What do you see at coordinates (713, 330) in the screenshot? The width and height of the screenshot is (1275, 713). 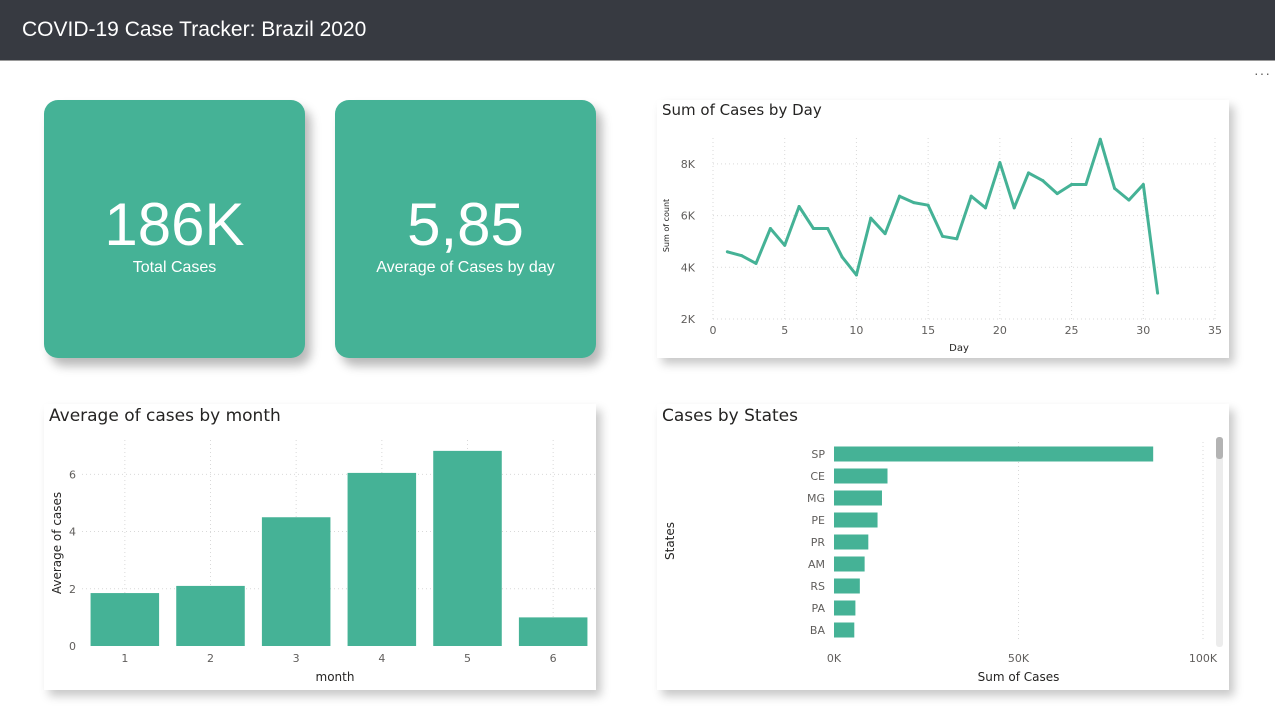 I see `x-tick-label: 0` at bounding box center [713, 330].